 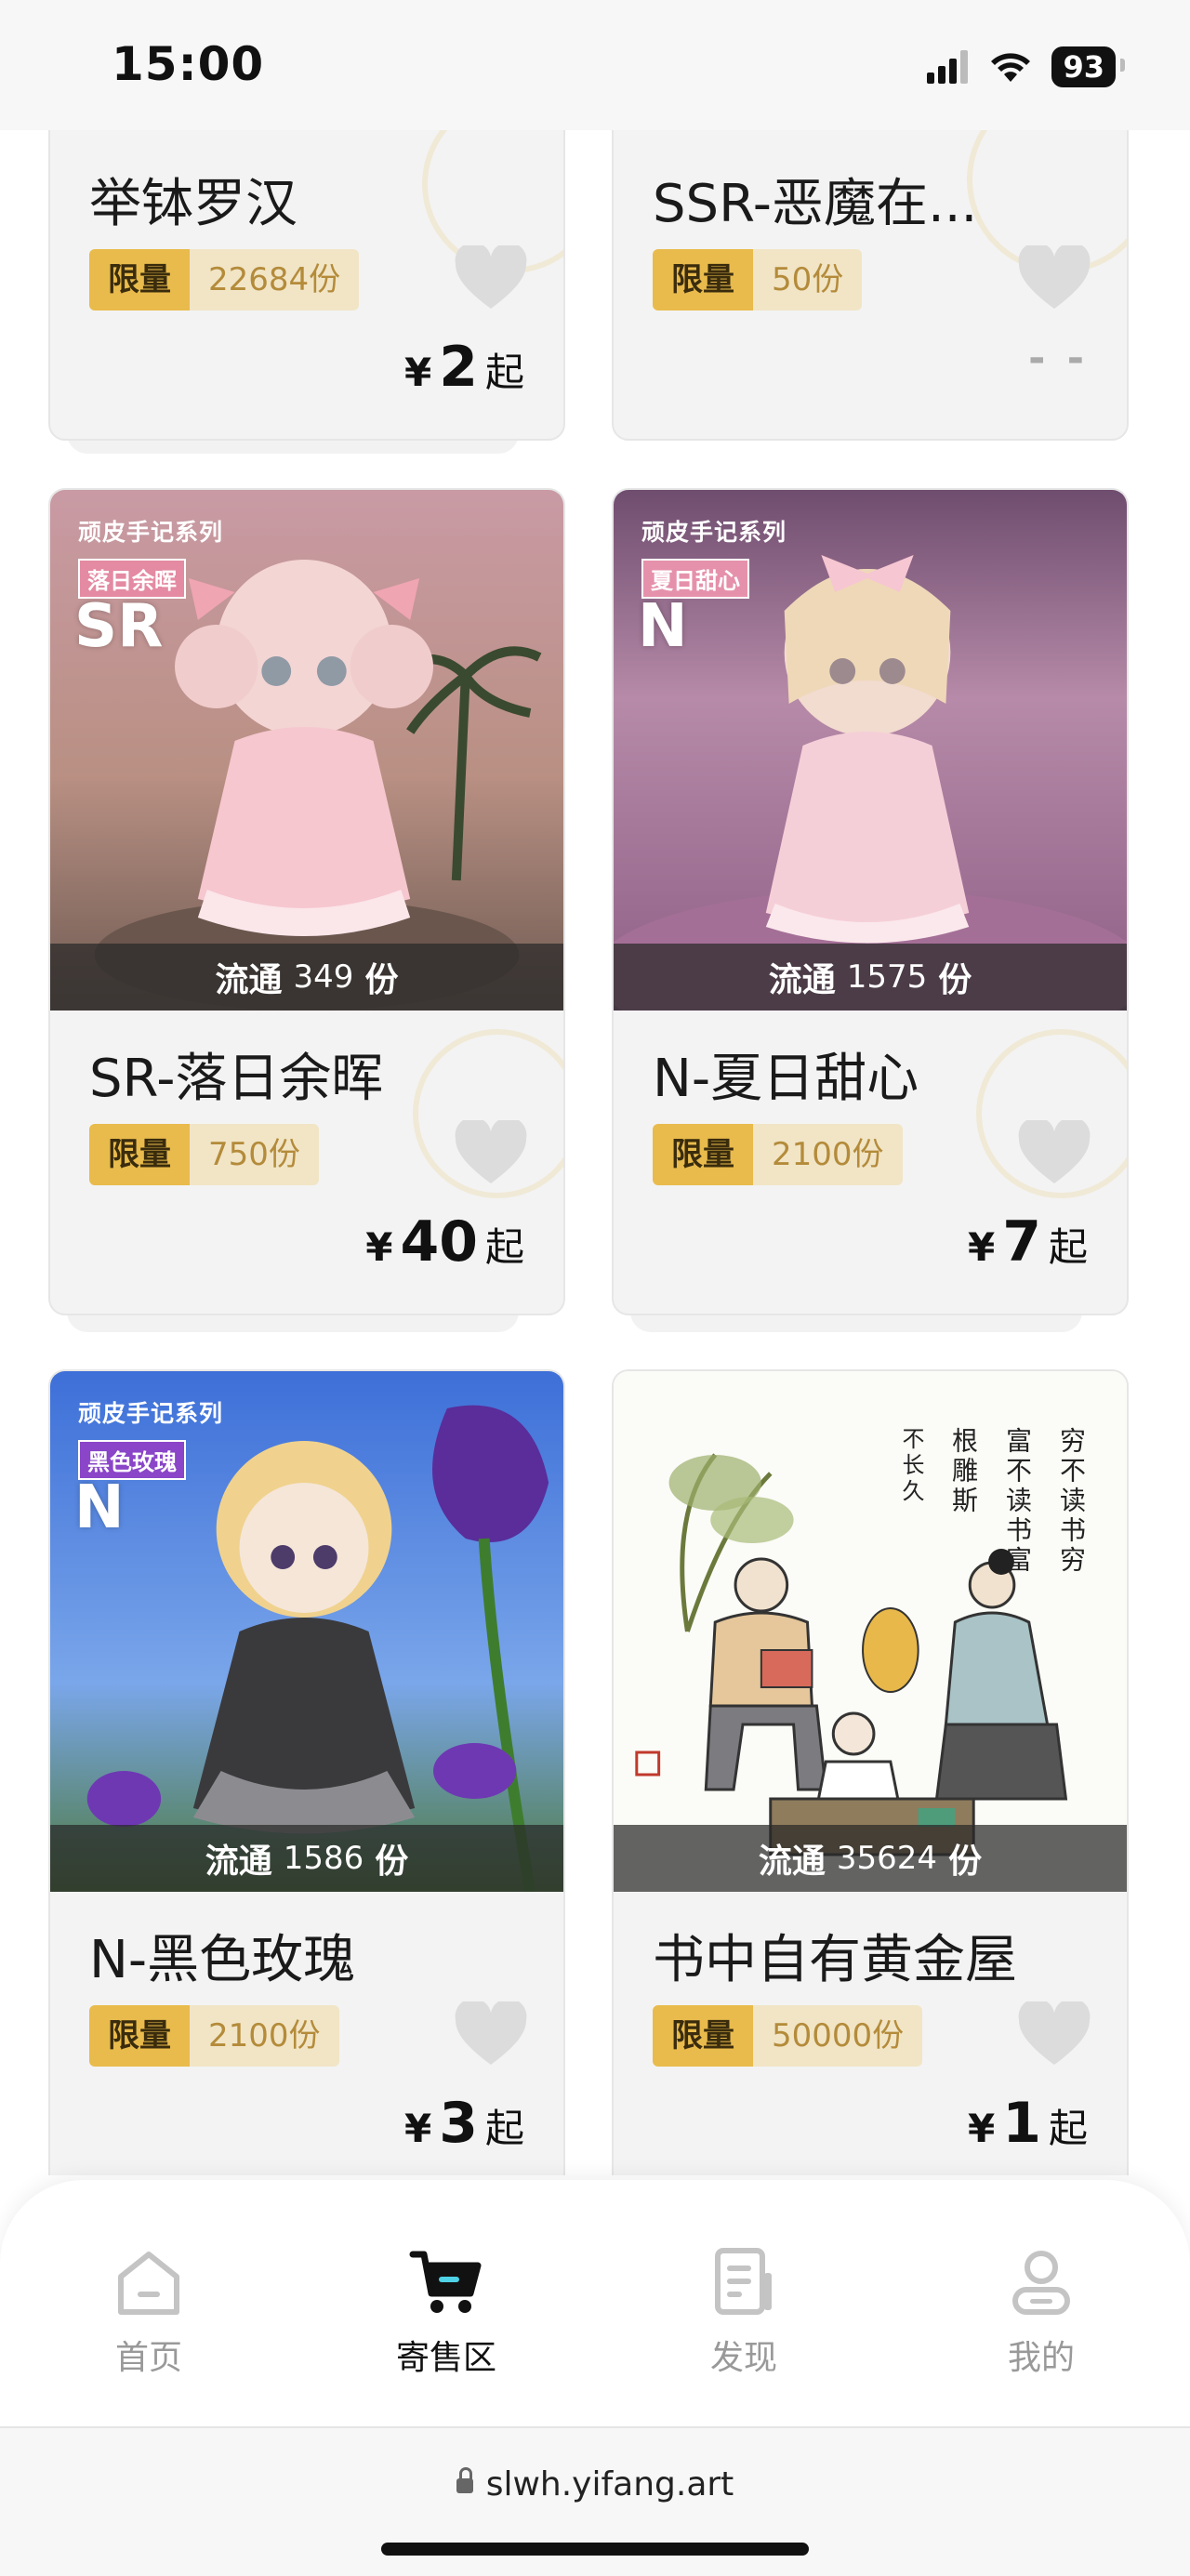 I want to click on price: ¥ 7 起, so click(x=1028, y=1242).